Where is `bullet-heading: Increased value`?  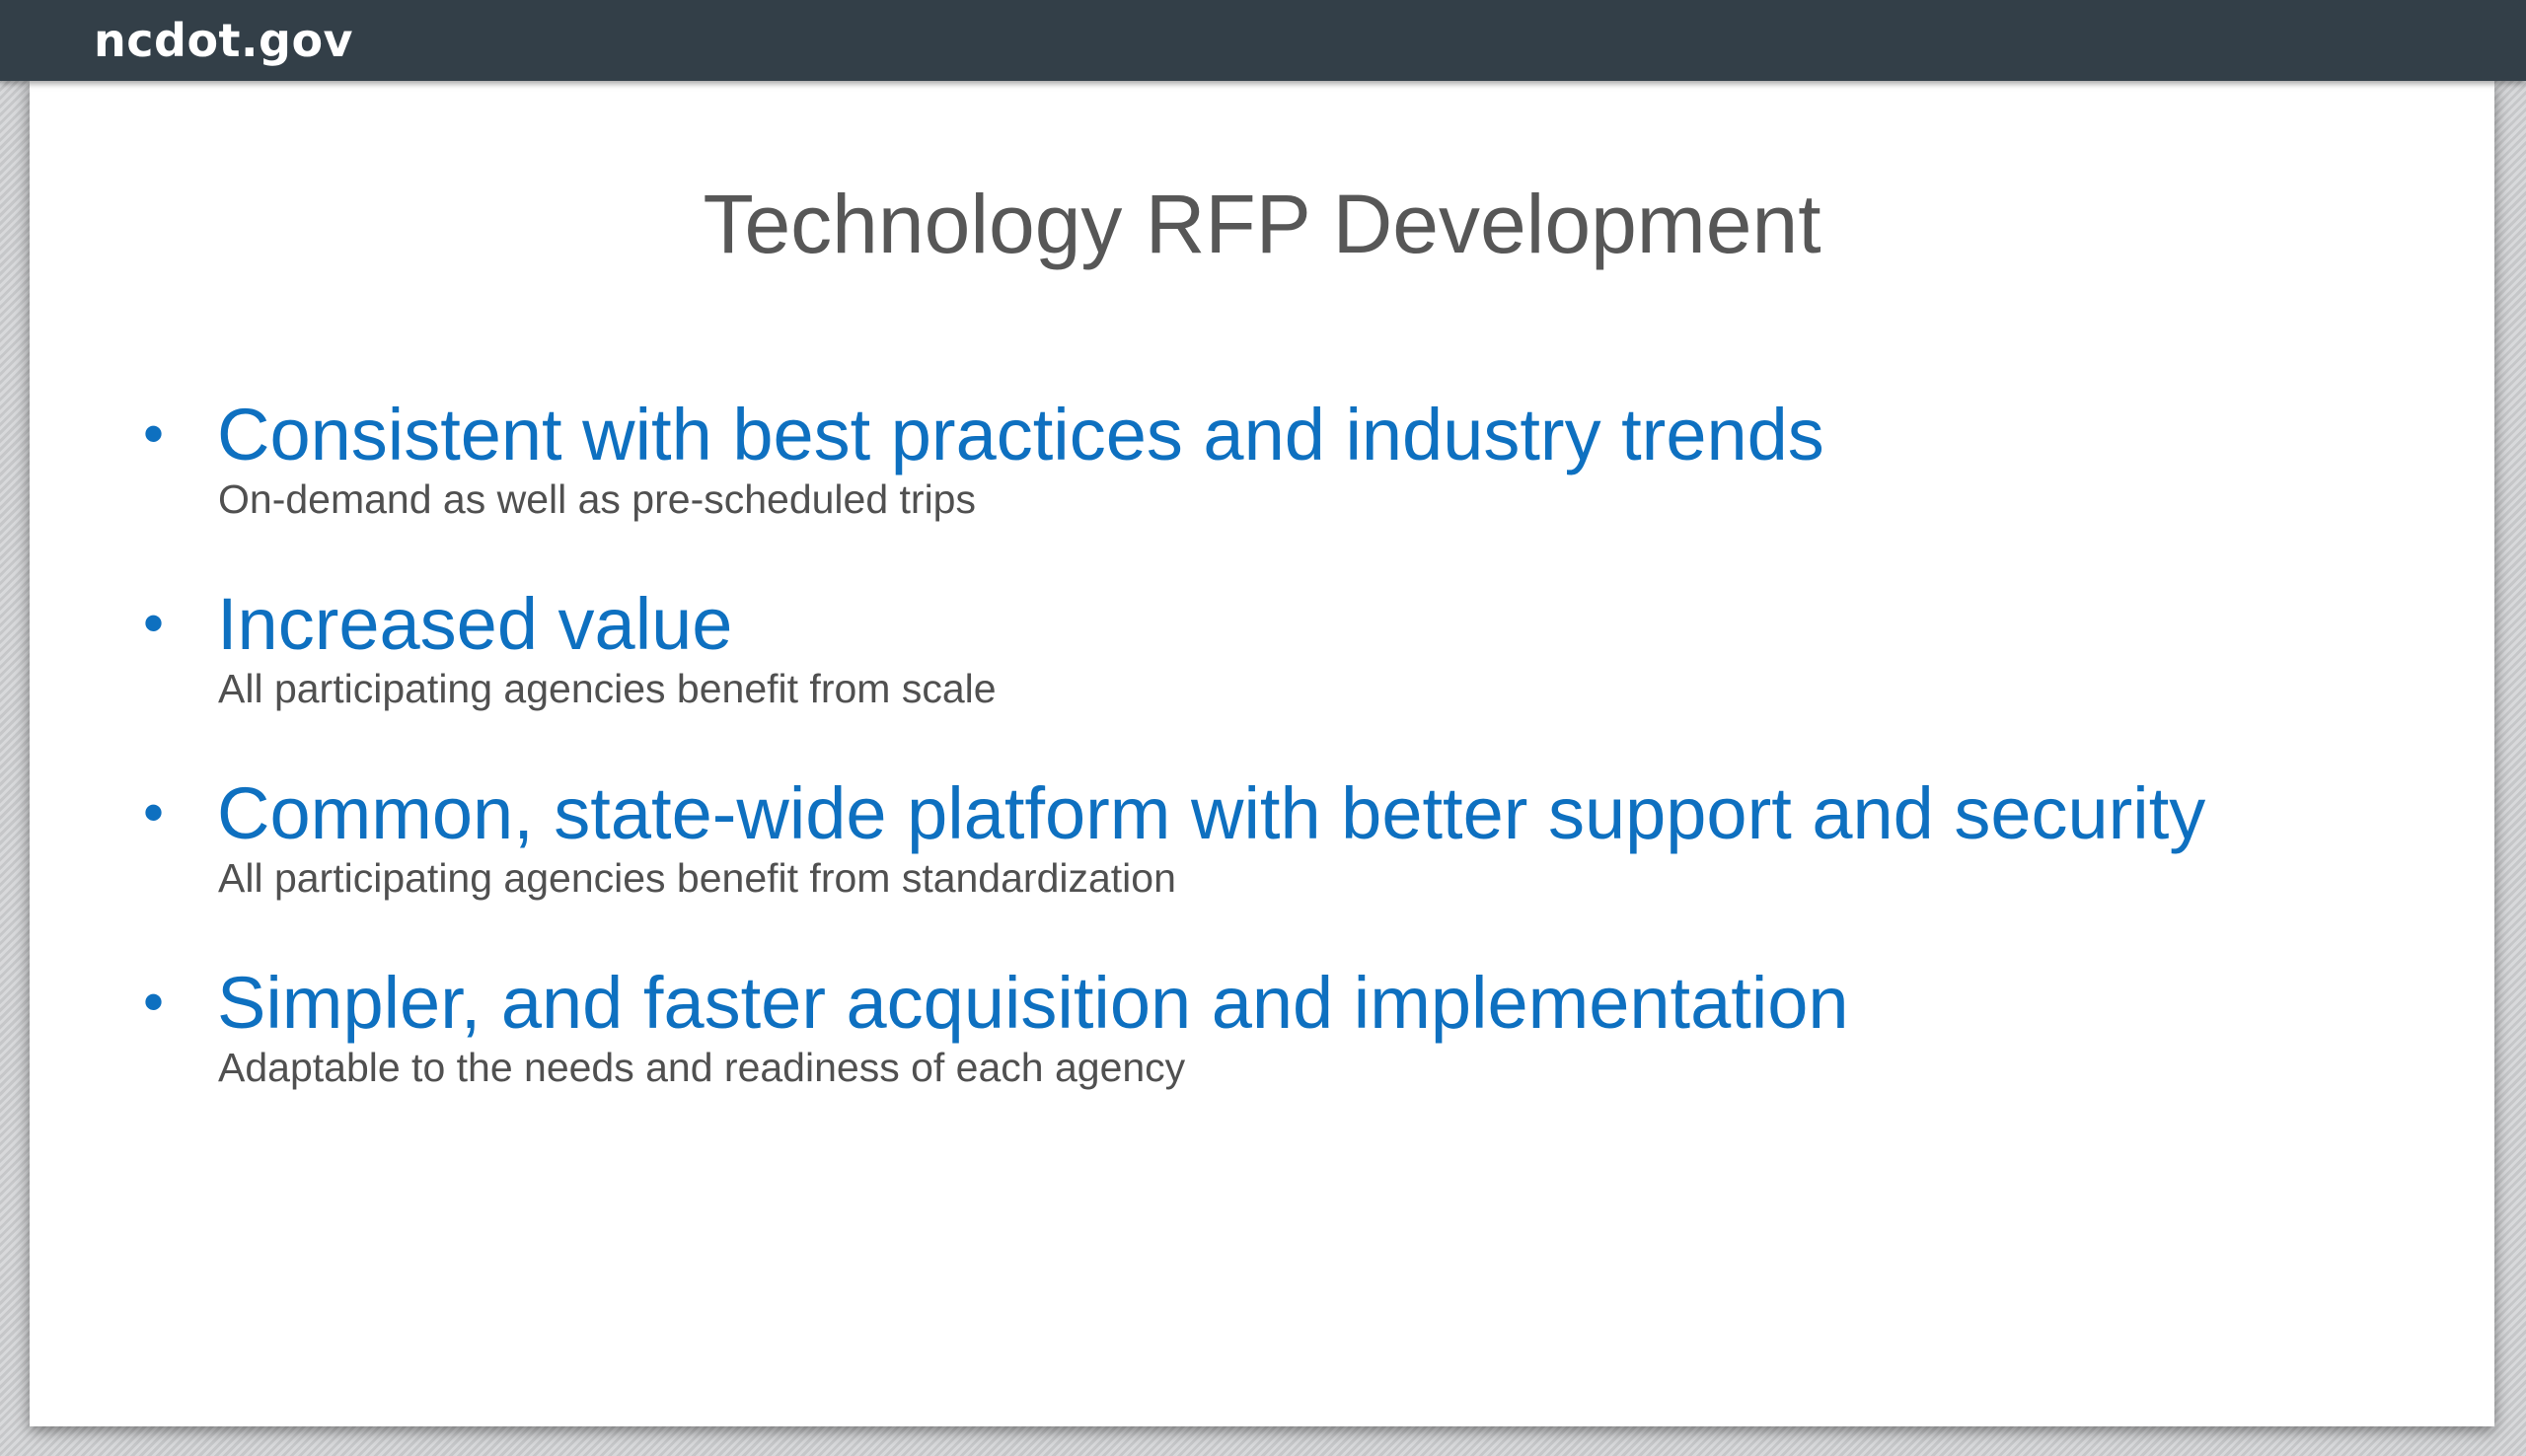
bullet-heading: Increased value is located at coordinates (475, 624).